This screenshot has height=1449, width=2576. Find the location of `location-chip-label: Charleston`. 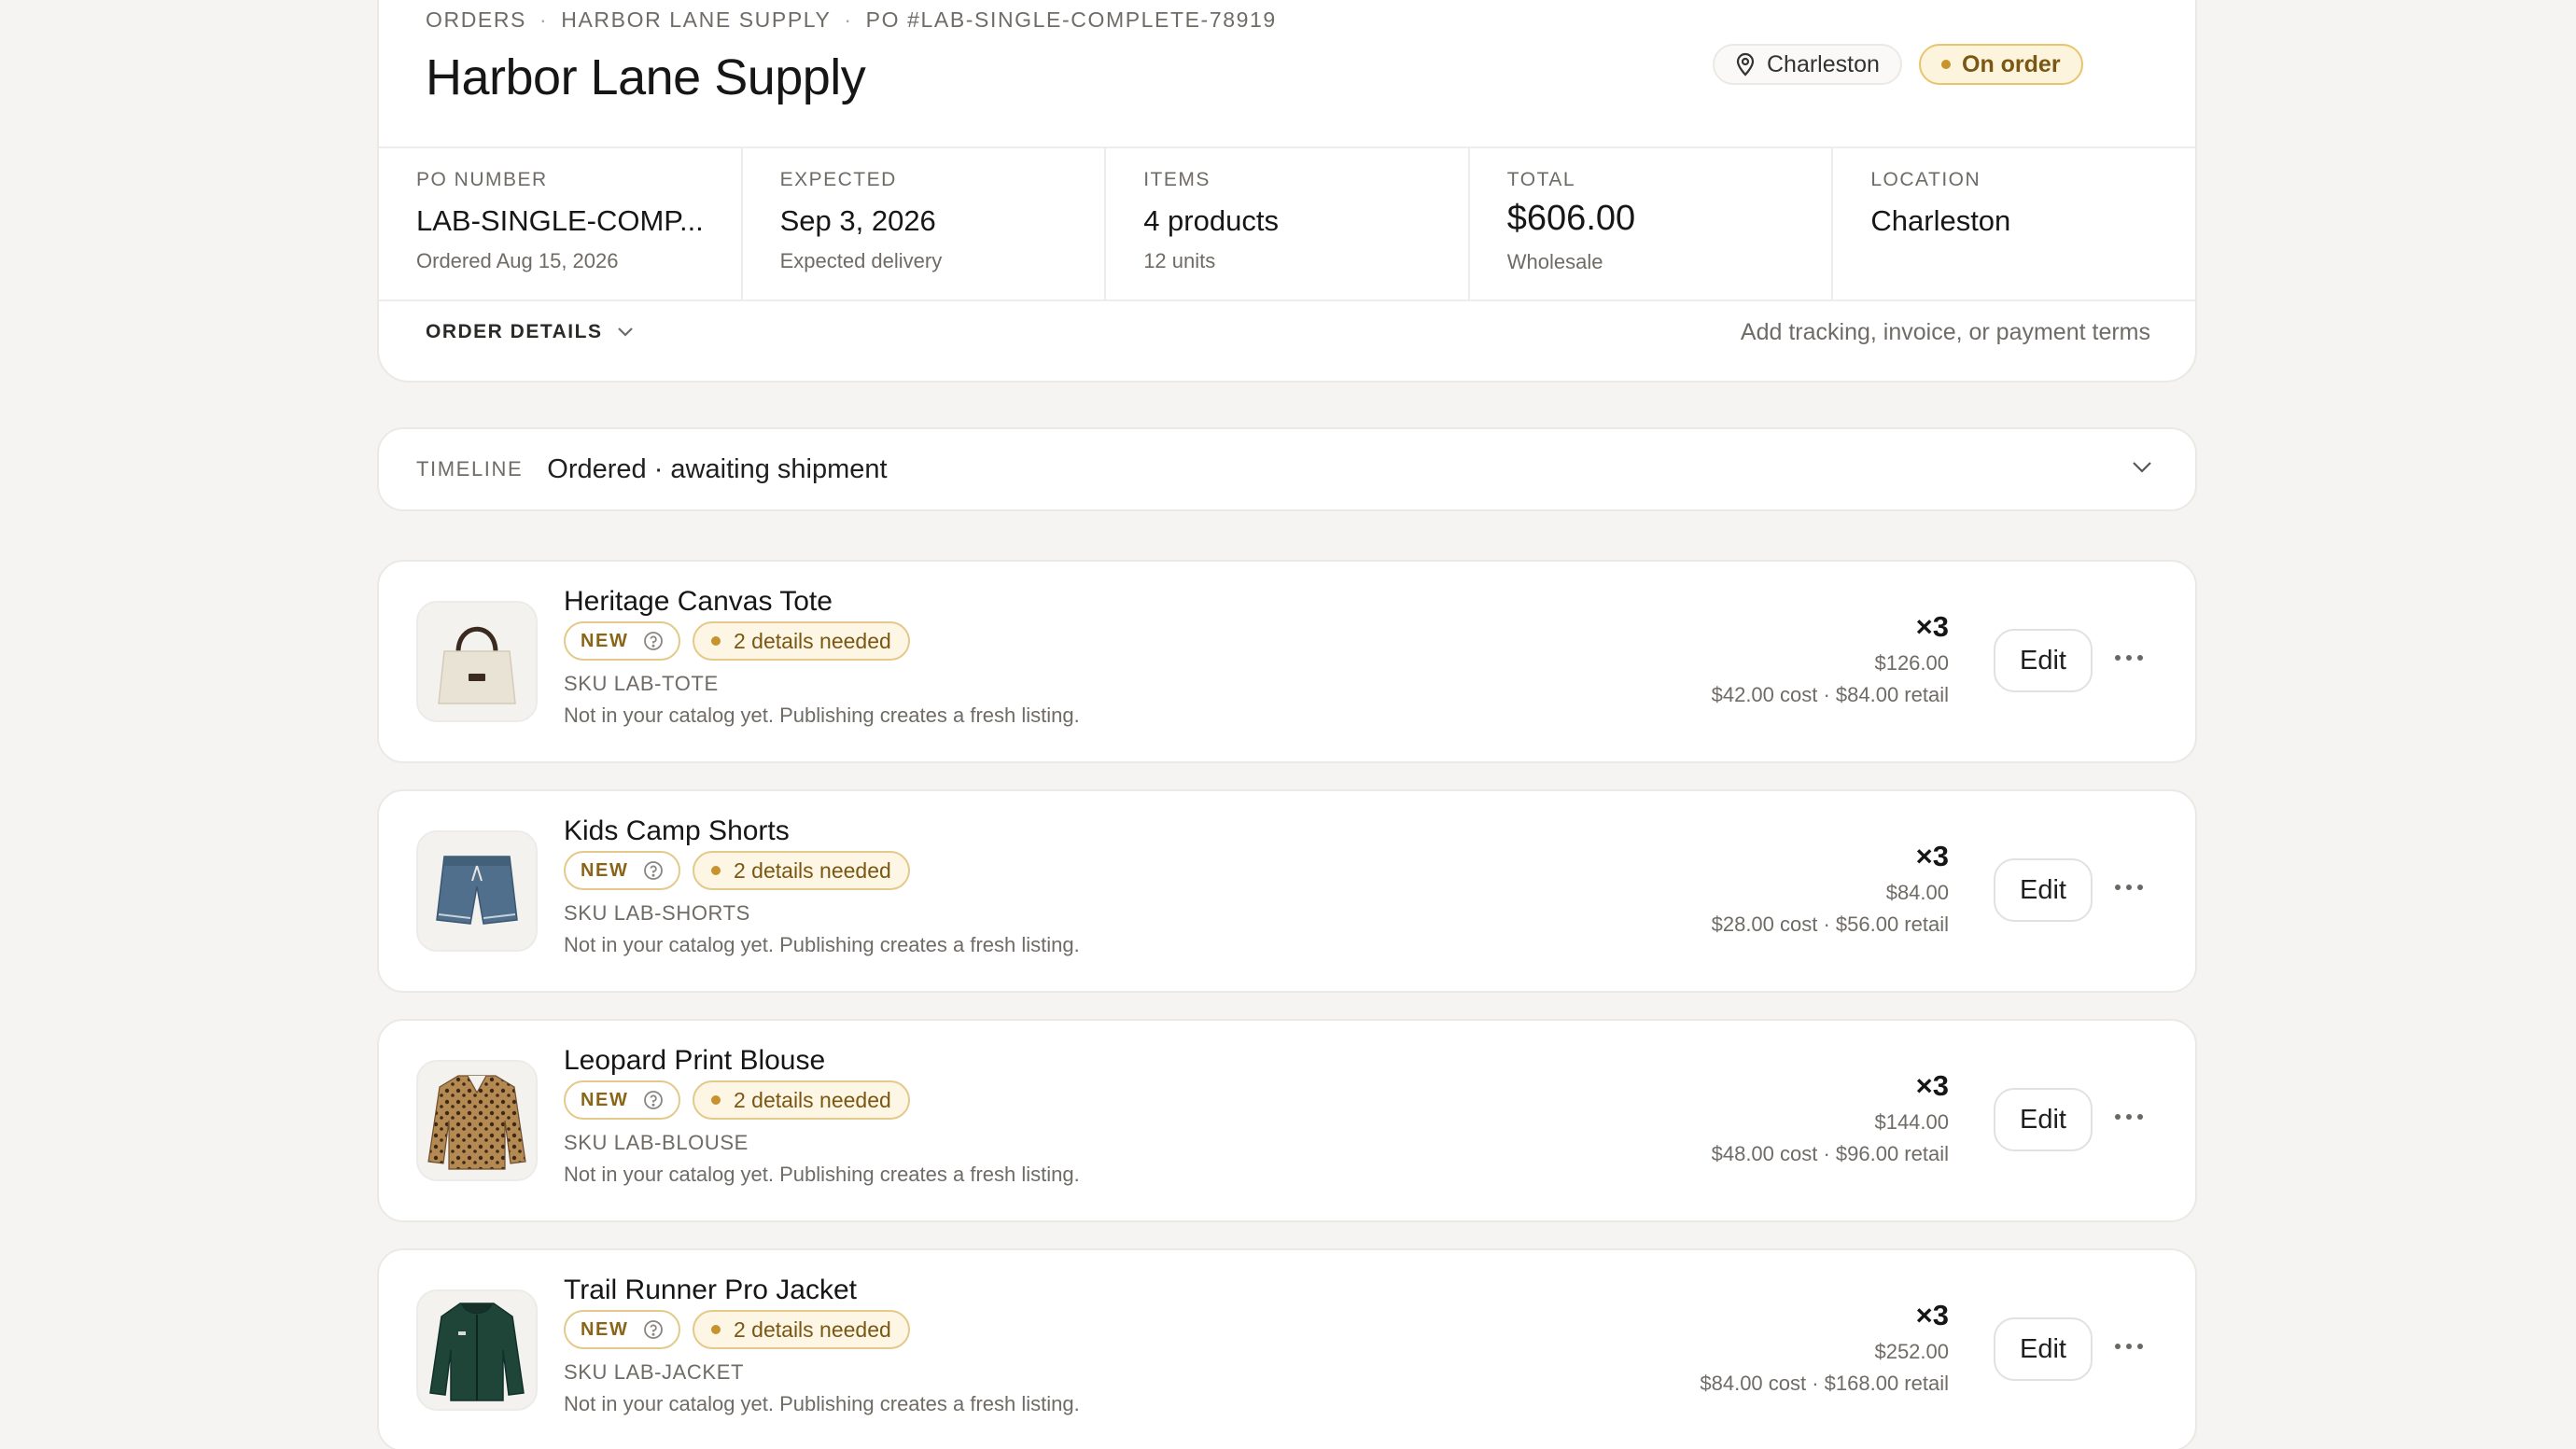

location-chip-label: Charleston is located at coordinates (1823, 63).